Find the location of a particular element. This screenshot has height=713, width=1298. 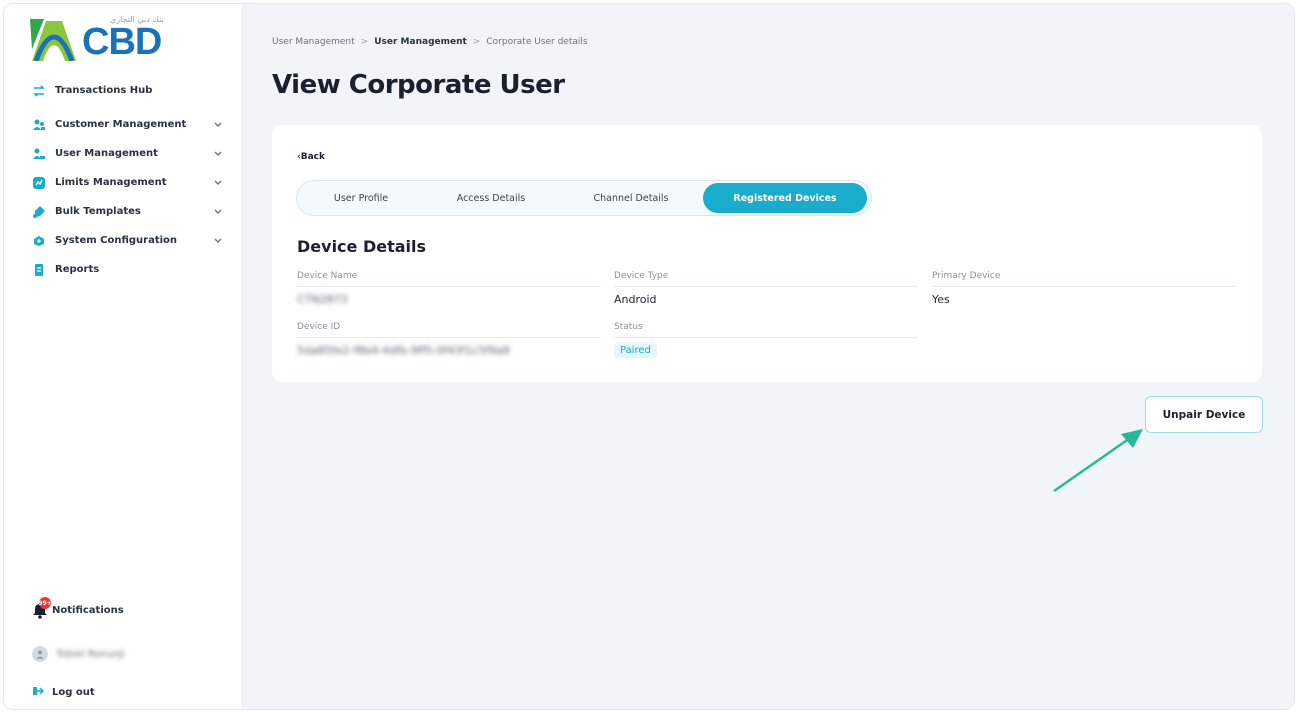

notifications-link: 99+ Notifications is located at coordinates (122, 610).